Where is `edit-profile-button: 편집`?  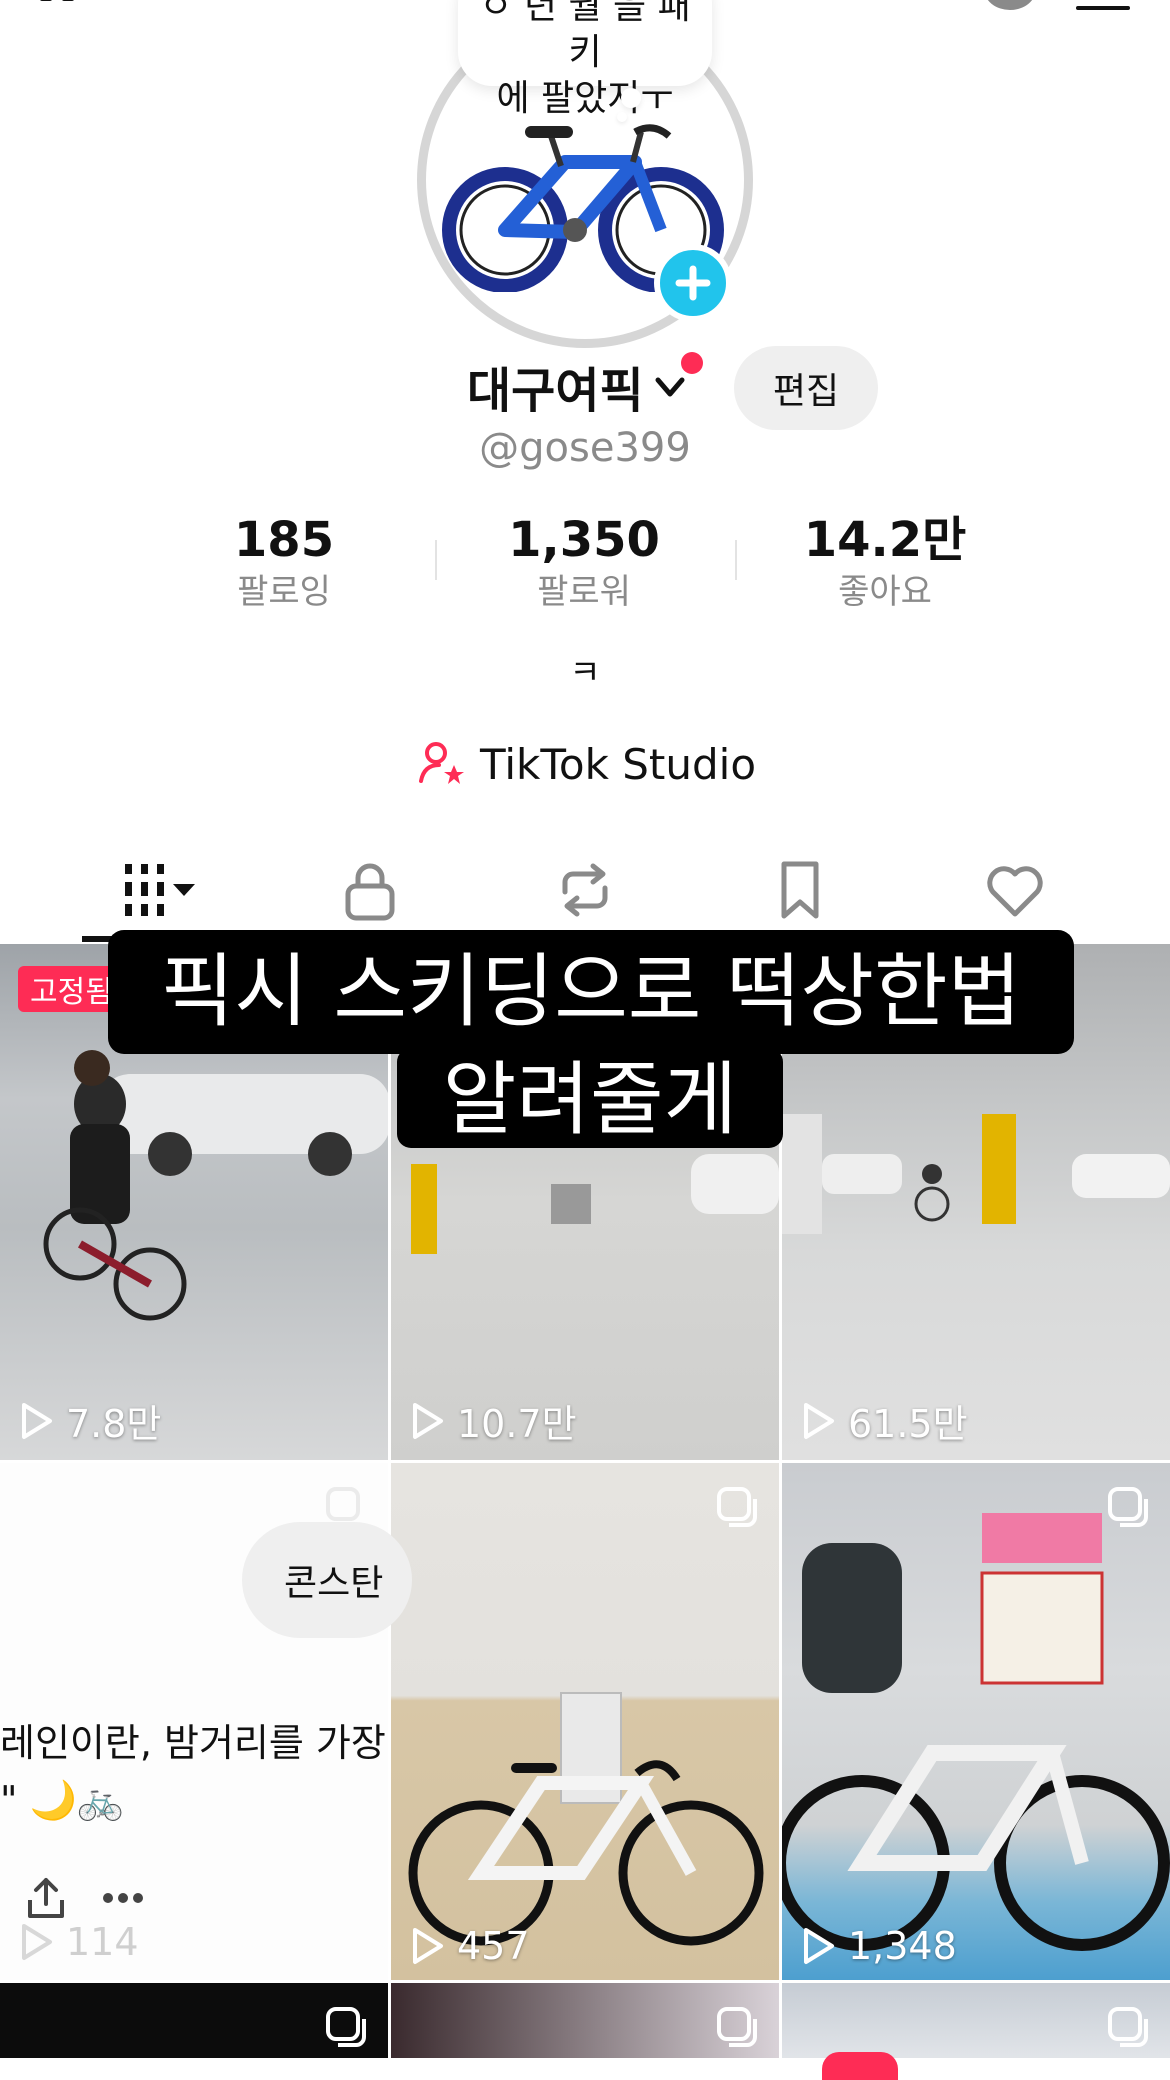
edit-profile-button: 편집 is located at coordinates (806, 388).